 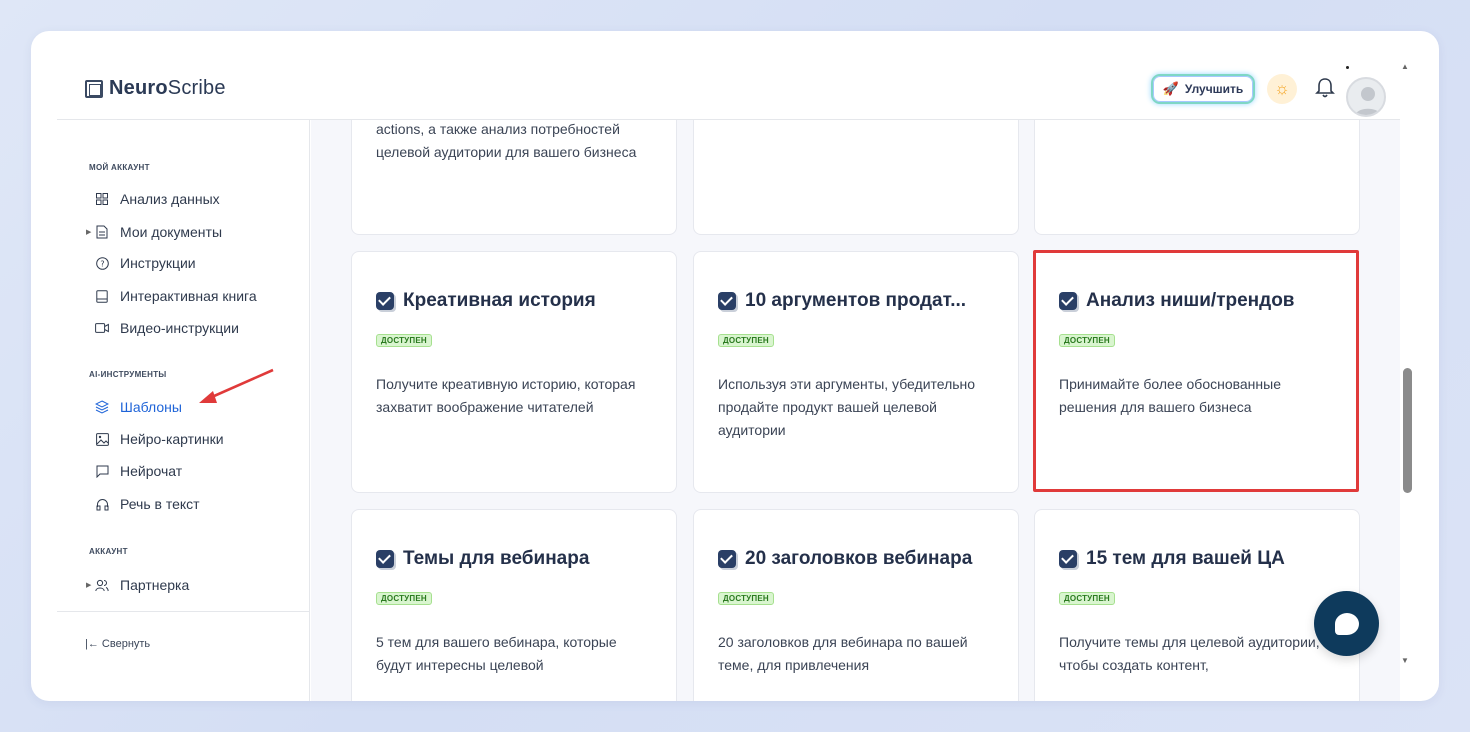 I want to click on scrollbar-thumb, so click(x=1407, y=430).